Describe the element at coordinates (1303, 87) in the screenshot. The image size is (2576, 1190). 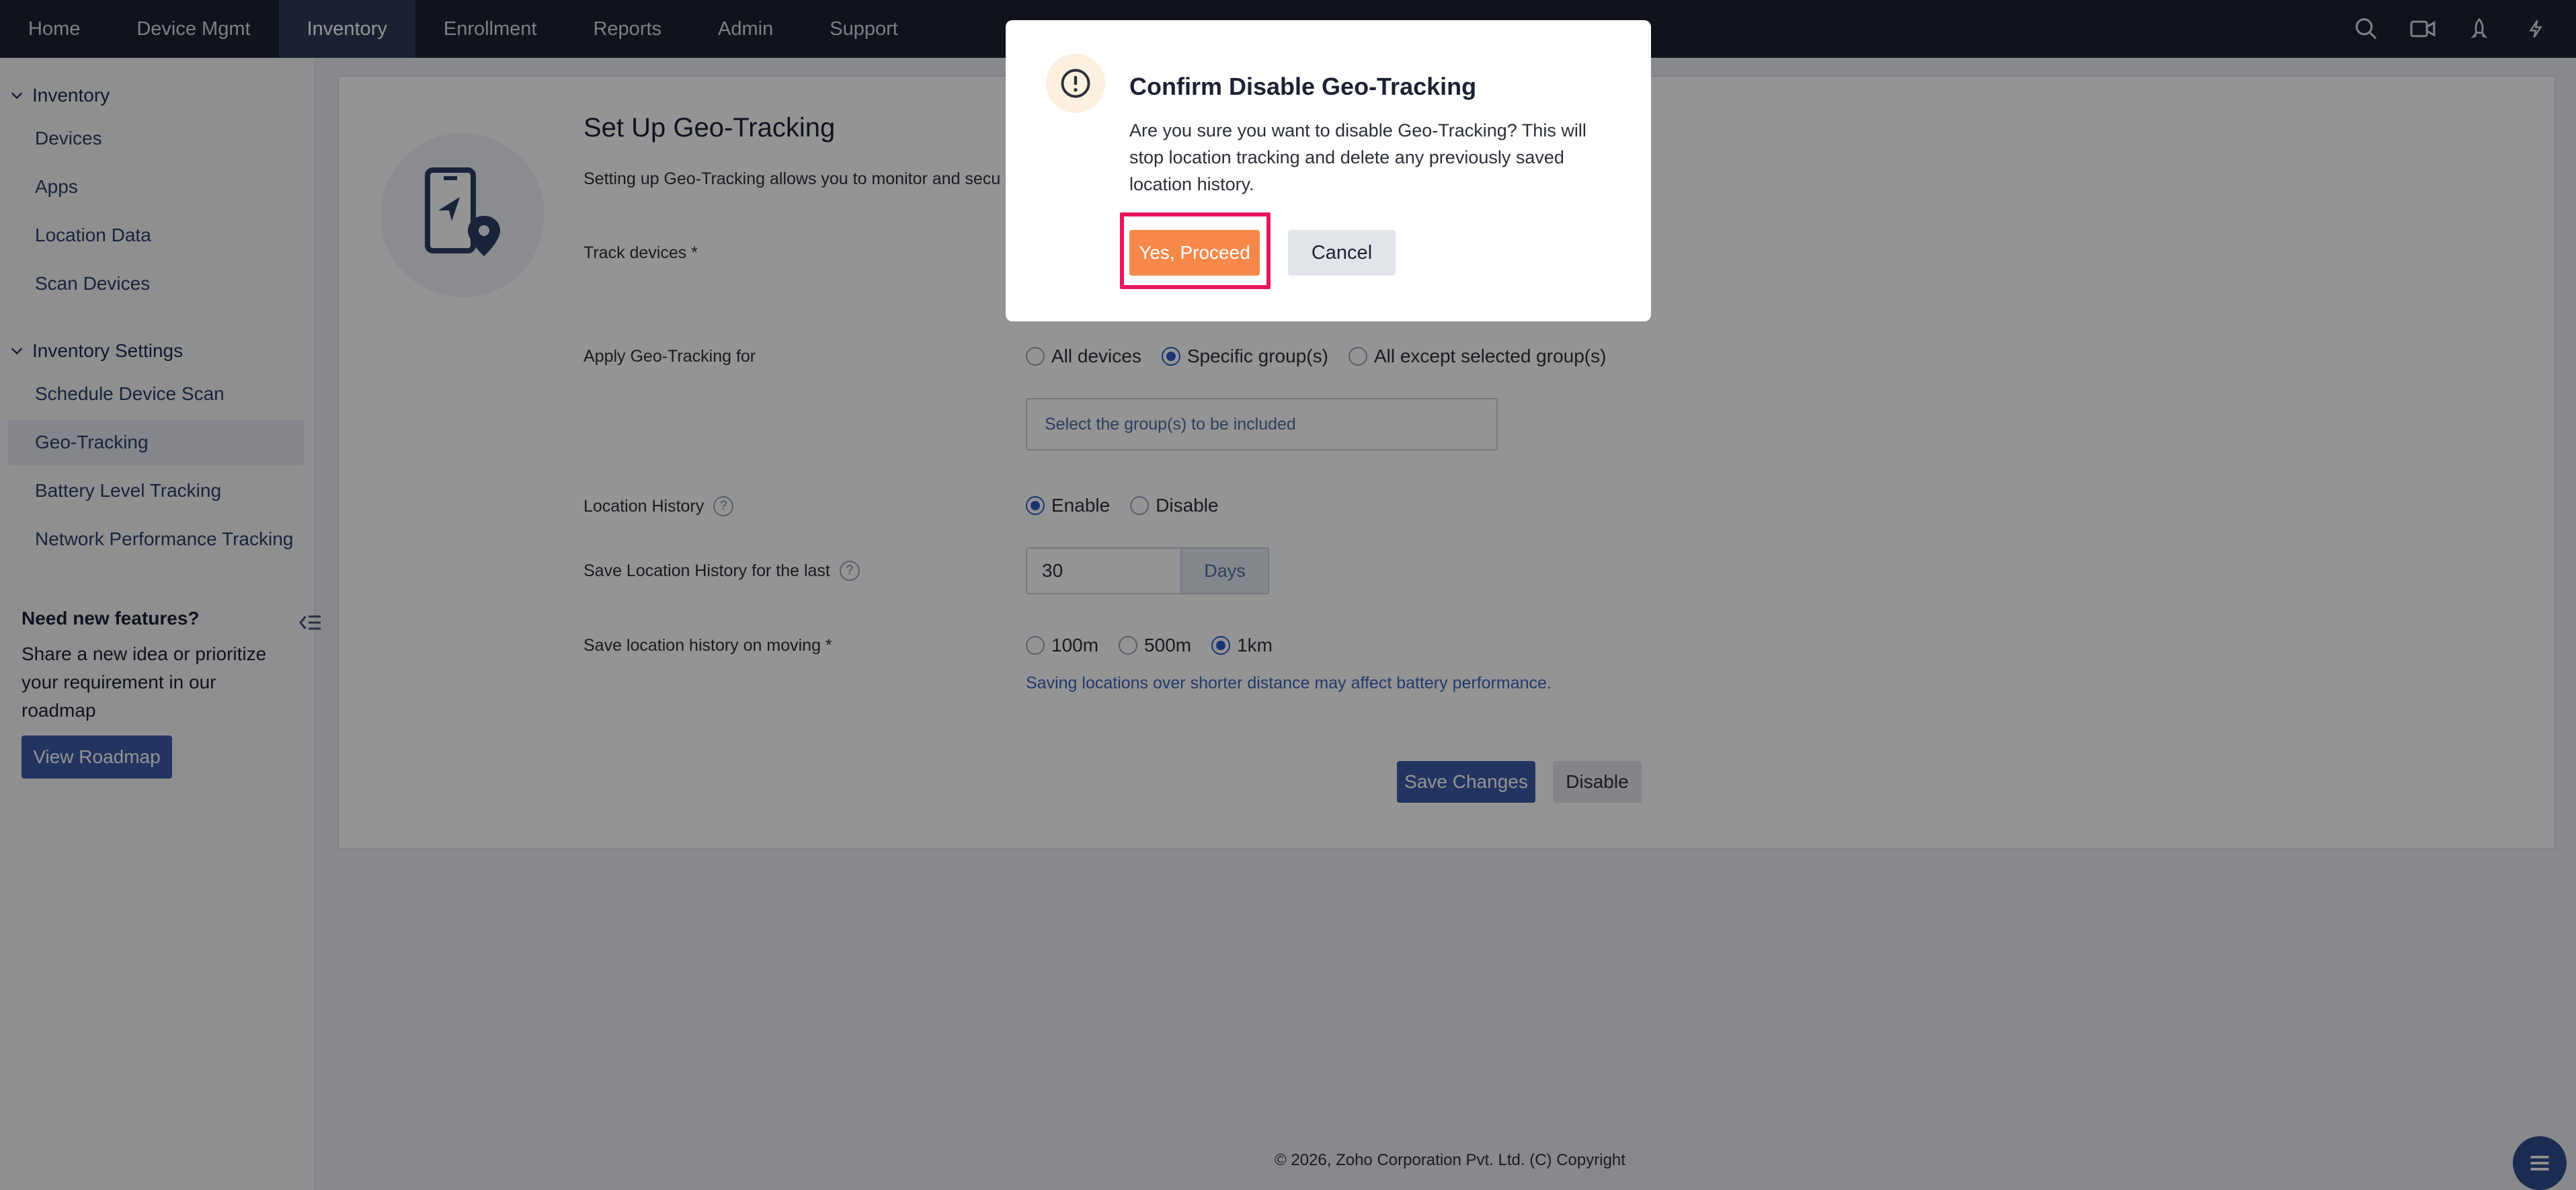
I see `dialog-title: Confirm Disable Geo-Tracking` at that location.